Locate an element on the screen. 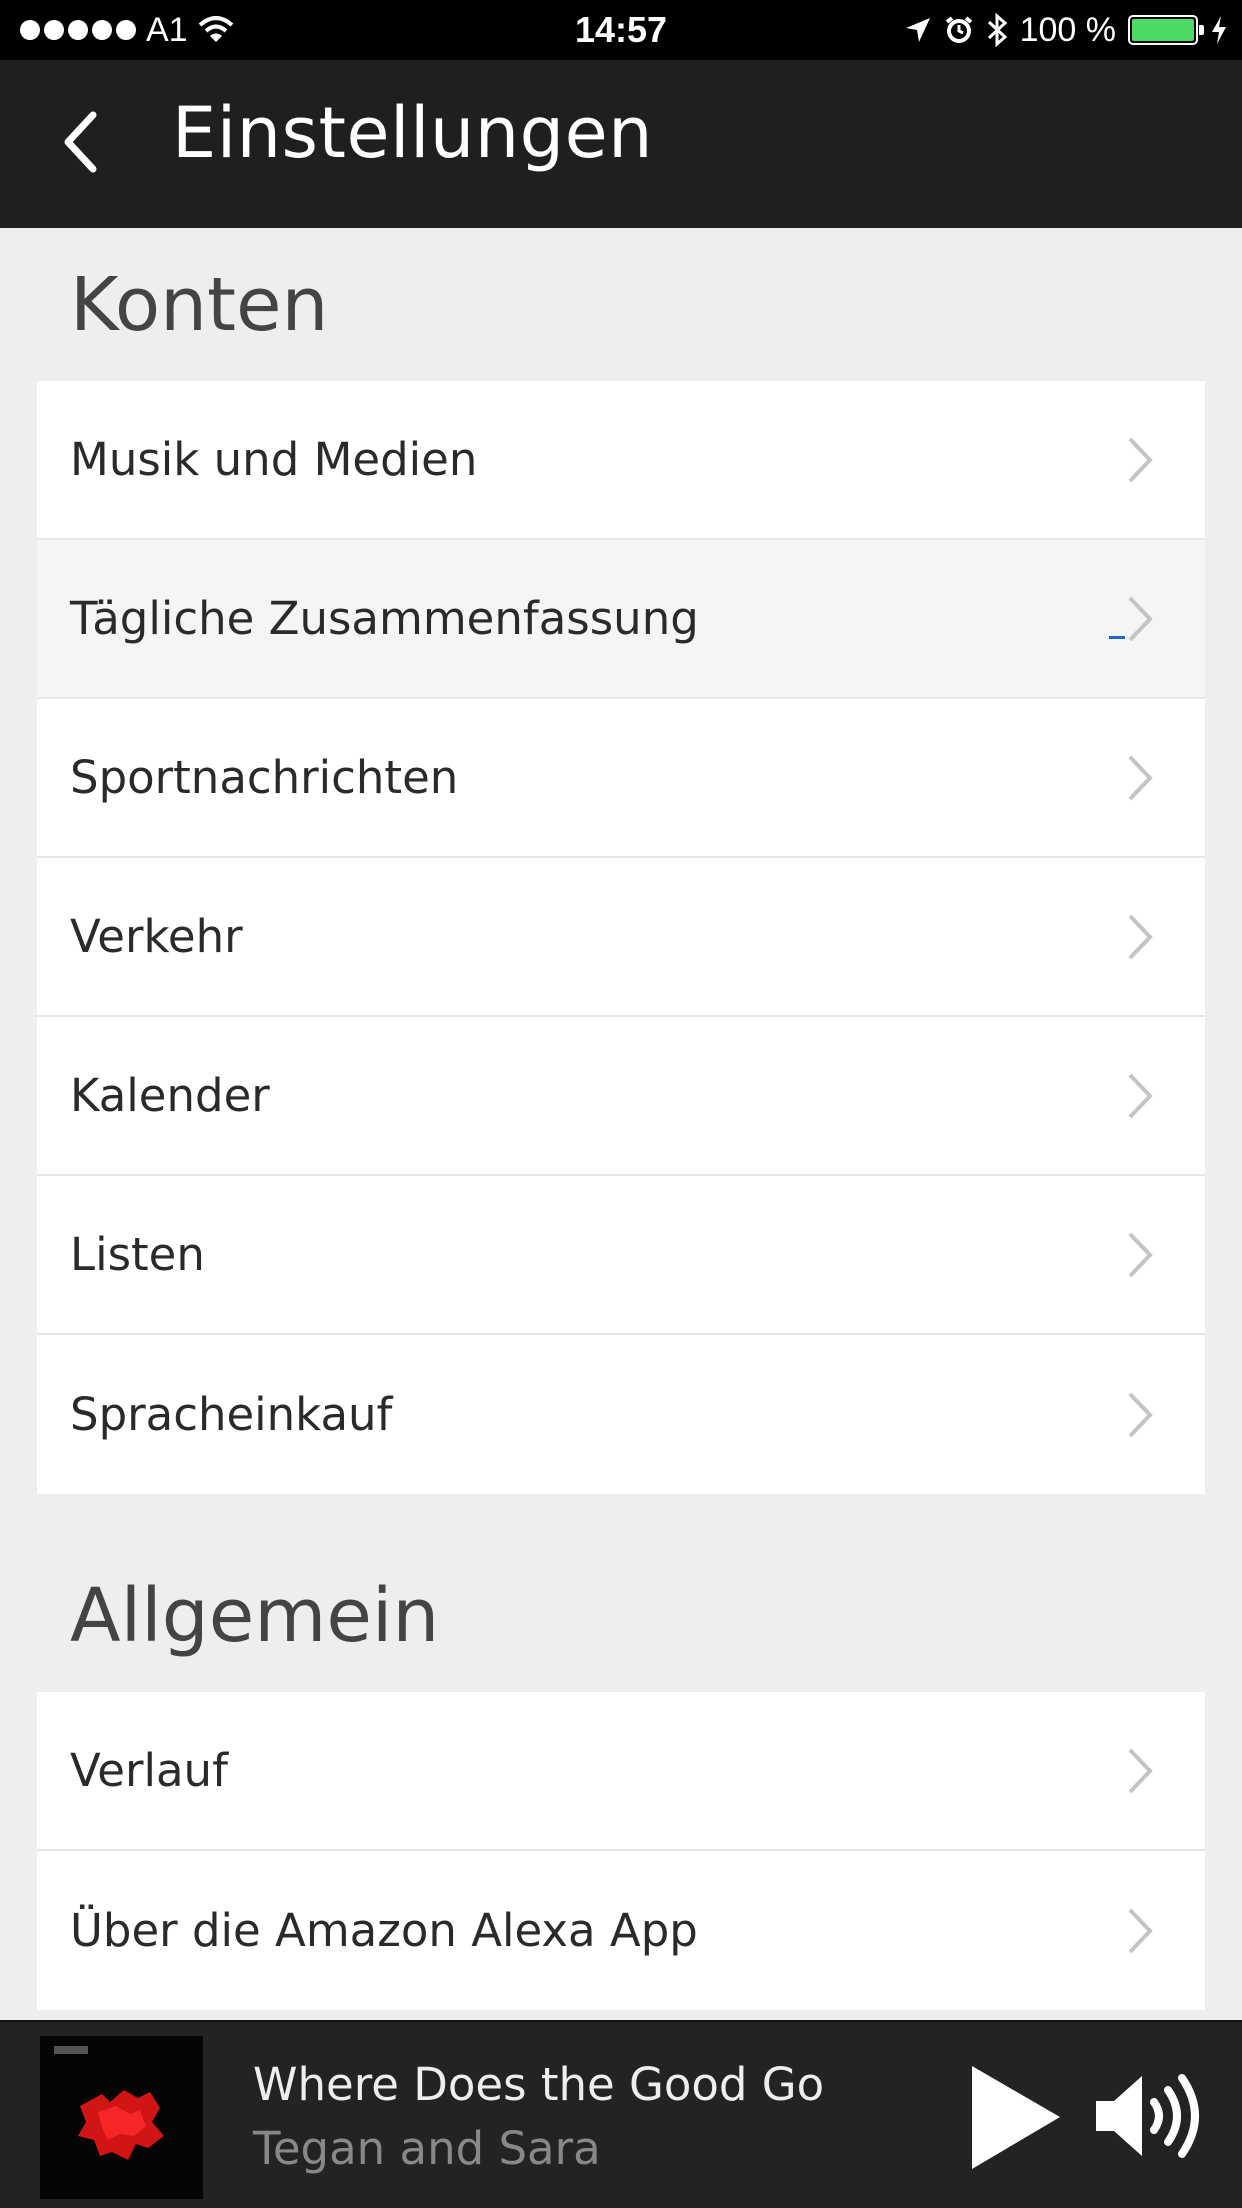 Image resolution: width=1242 pixels, height=2208 pixels. settings-item-label: Tägliche Zusammenfassung is located at coordinates (384, 618).